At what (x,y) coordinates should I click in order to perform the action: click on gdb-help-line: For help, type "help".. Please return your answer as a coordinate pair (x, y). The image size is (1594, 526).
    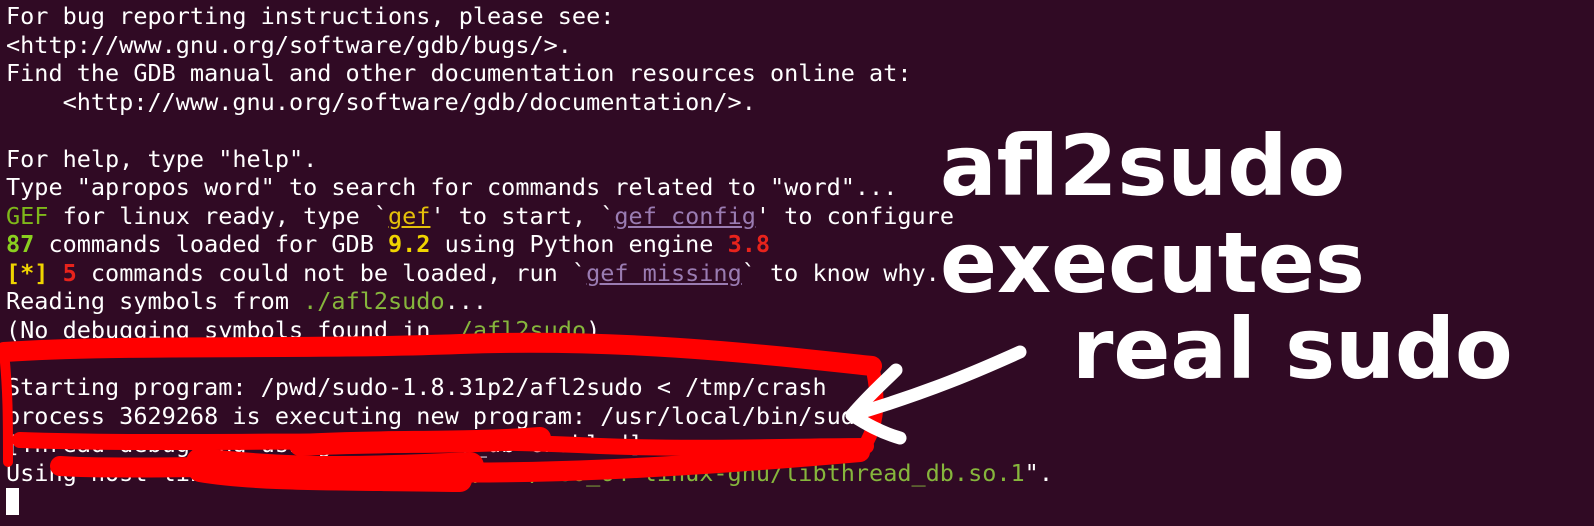
    Looking at the image, I should click on (162, 159).